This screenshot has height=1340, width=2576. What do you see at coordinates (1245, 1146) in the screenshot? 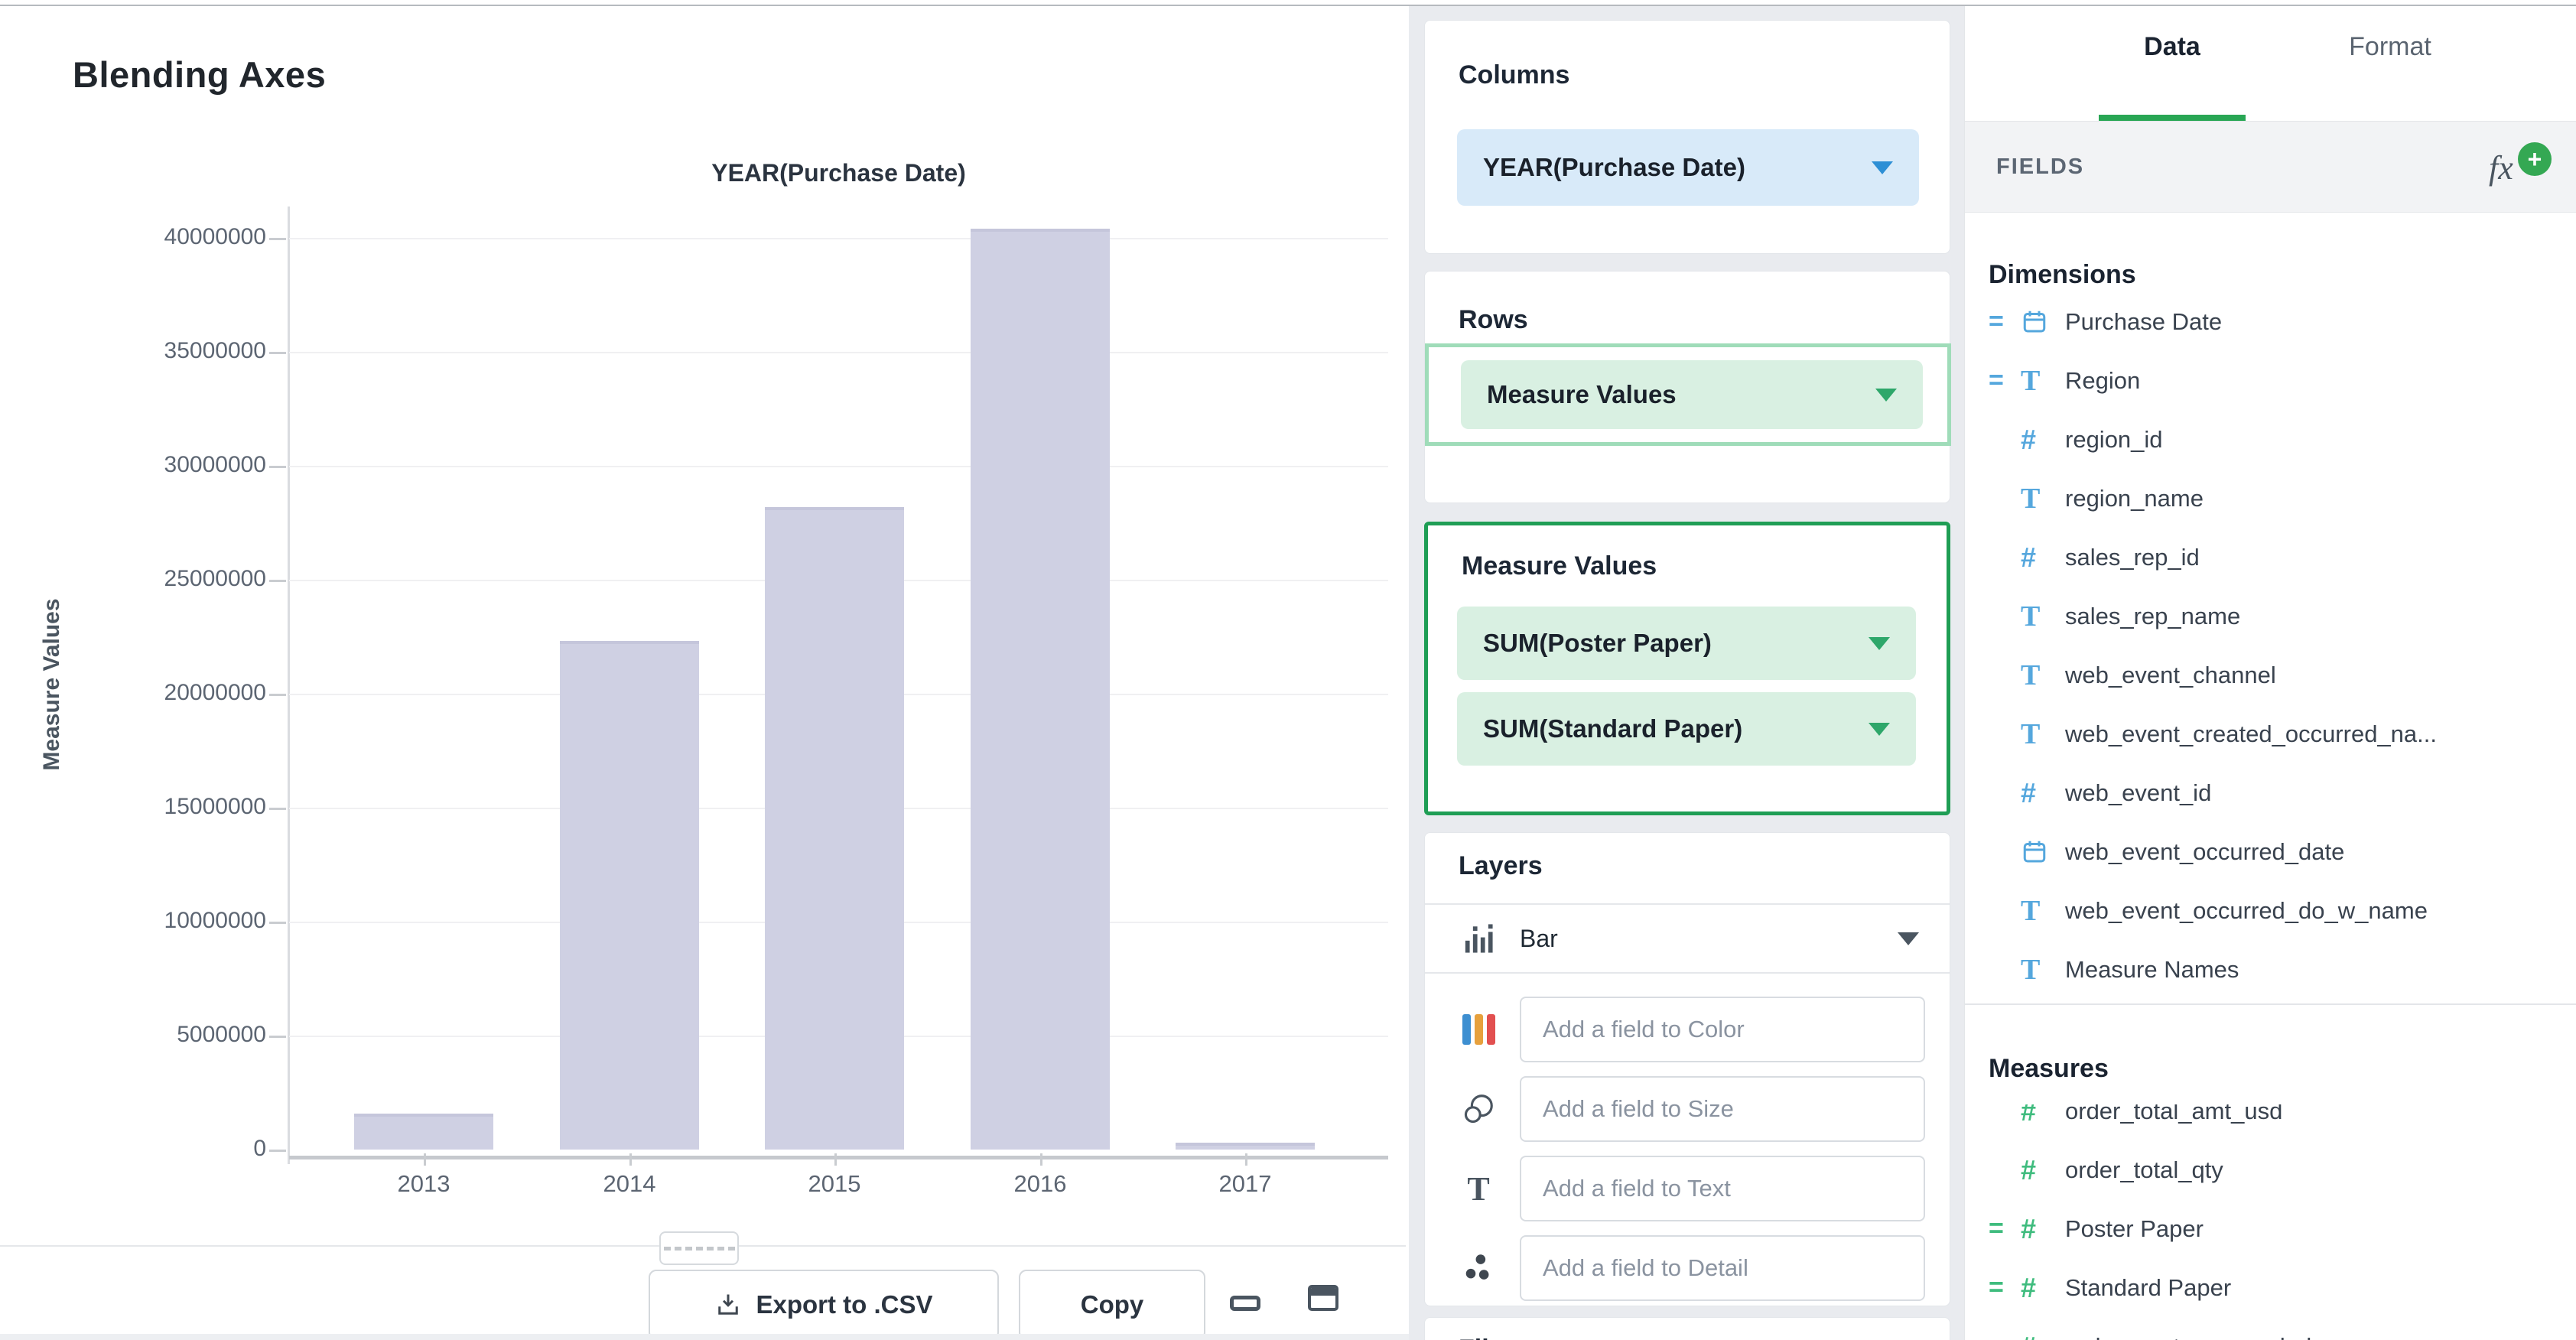
I see `bar-2017` at bounding box center [1245, 1146].